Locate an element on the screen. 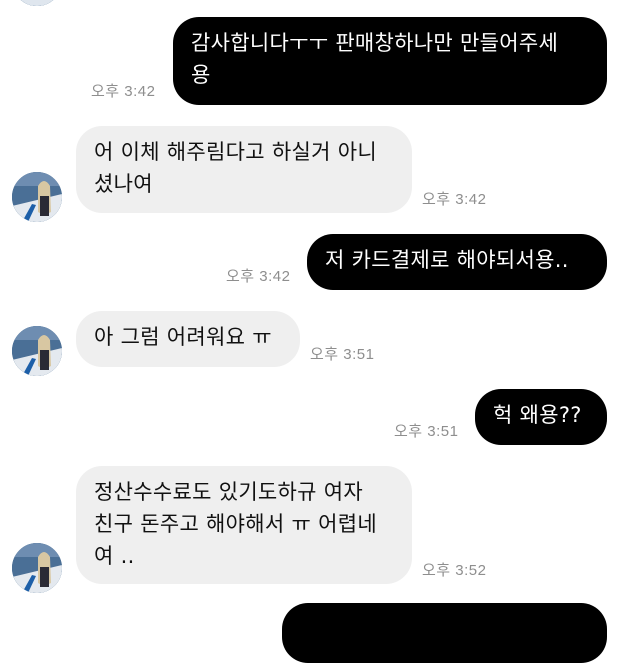 The image size is (620, 663). message-incoming: 정산수수료도 있기도하규 여자 친구 돈주고 해야해서 ㅠ 어렵네 여 .. is located at coordinates (244, 525).